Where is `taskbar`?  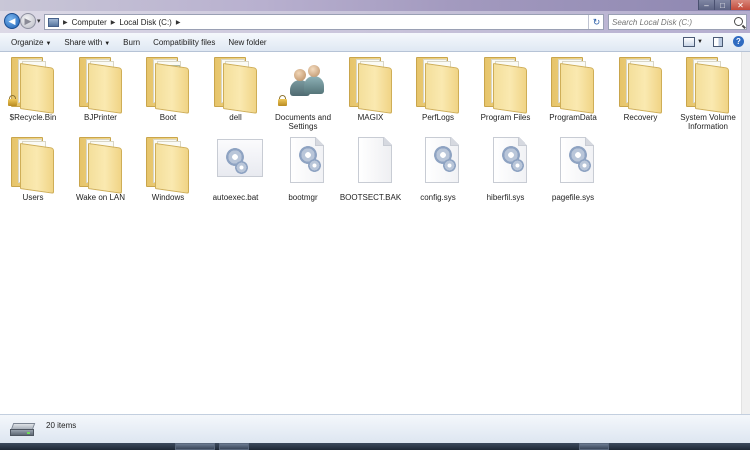
taskbar is located at coordinates (375, 446).